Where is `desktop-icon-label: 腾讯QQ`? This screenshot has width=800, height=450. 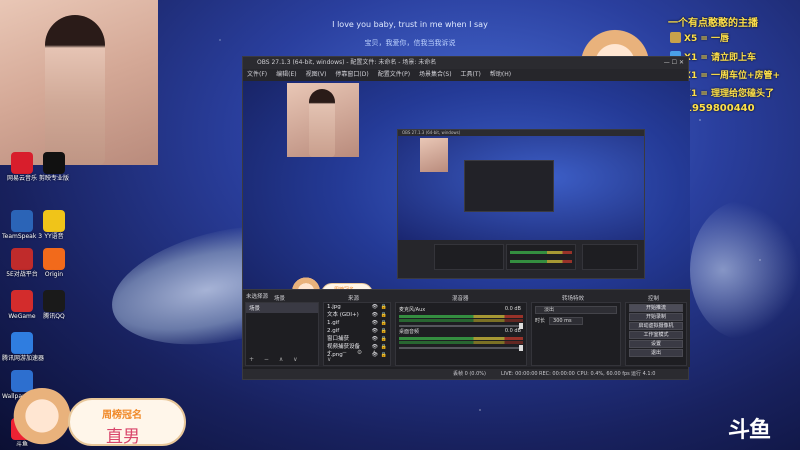 desktop-icon-label: 腾讯QQ is located at coordinates (54, 316).